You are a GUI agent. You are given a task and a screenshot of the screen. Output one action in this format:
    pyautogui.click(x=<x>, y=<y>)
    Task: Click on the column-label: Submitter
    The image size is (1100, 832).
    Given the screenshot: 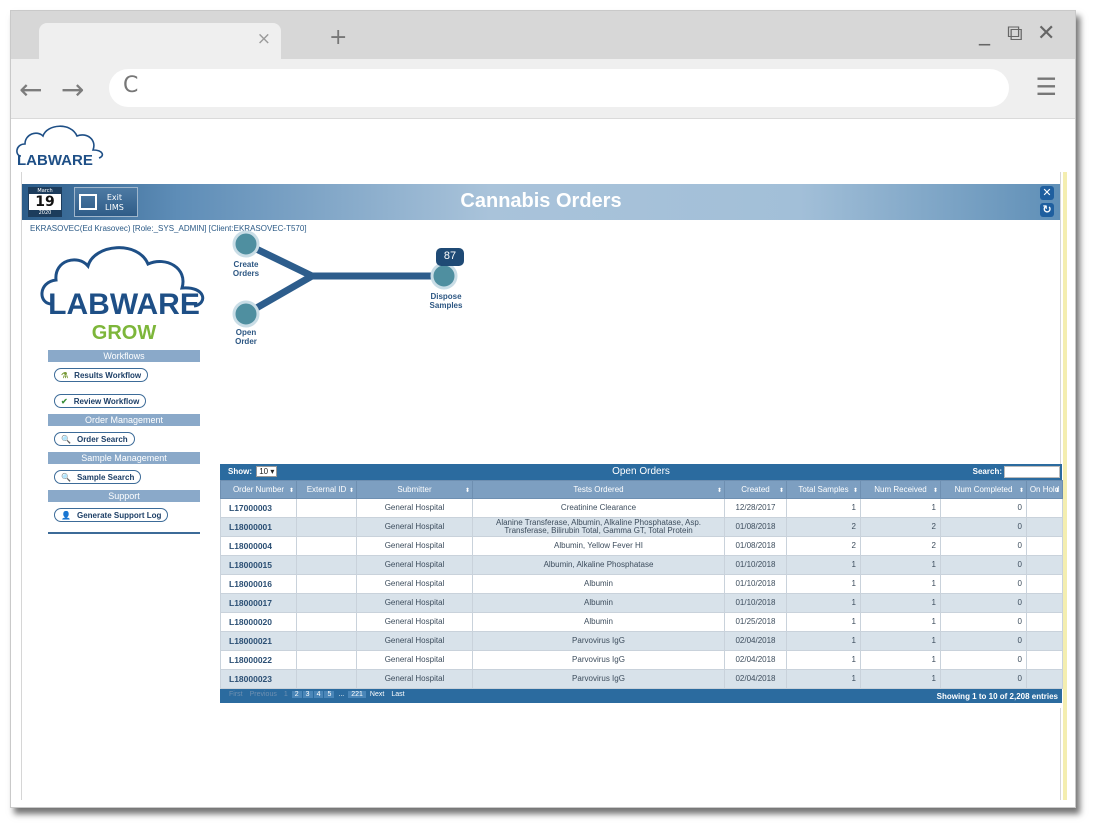 What is the action you would take?
    pyautogui.click(x=414, y=489)
    